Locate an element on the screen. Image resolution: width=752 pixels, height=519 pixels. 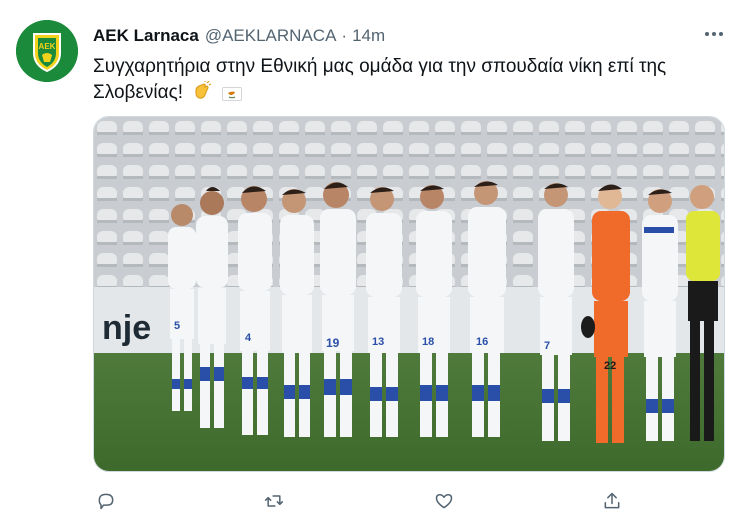
clapping-hands-emoji is located at coordinates (202, 94).